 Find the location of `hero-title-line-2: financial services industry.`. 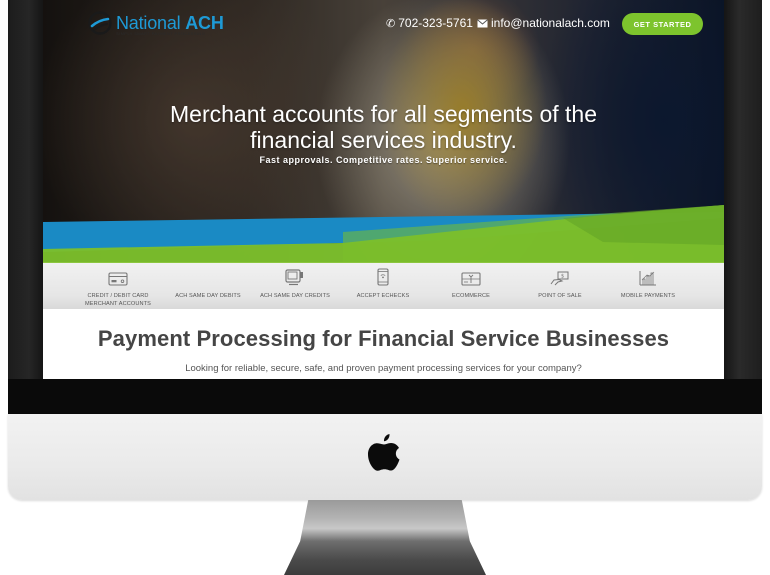

hero-title-line-2: financial services industry. is located at coordinates (383, 140).